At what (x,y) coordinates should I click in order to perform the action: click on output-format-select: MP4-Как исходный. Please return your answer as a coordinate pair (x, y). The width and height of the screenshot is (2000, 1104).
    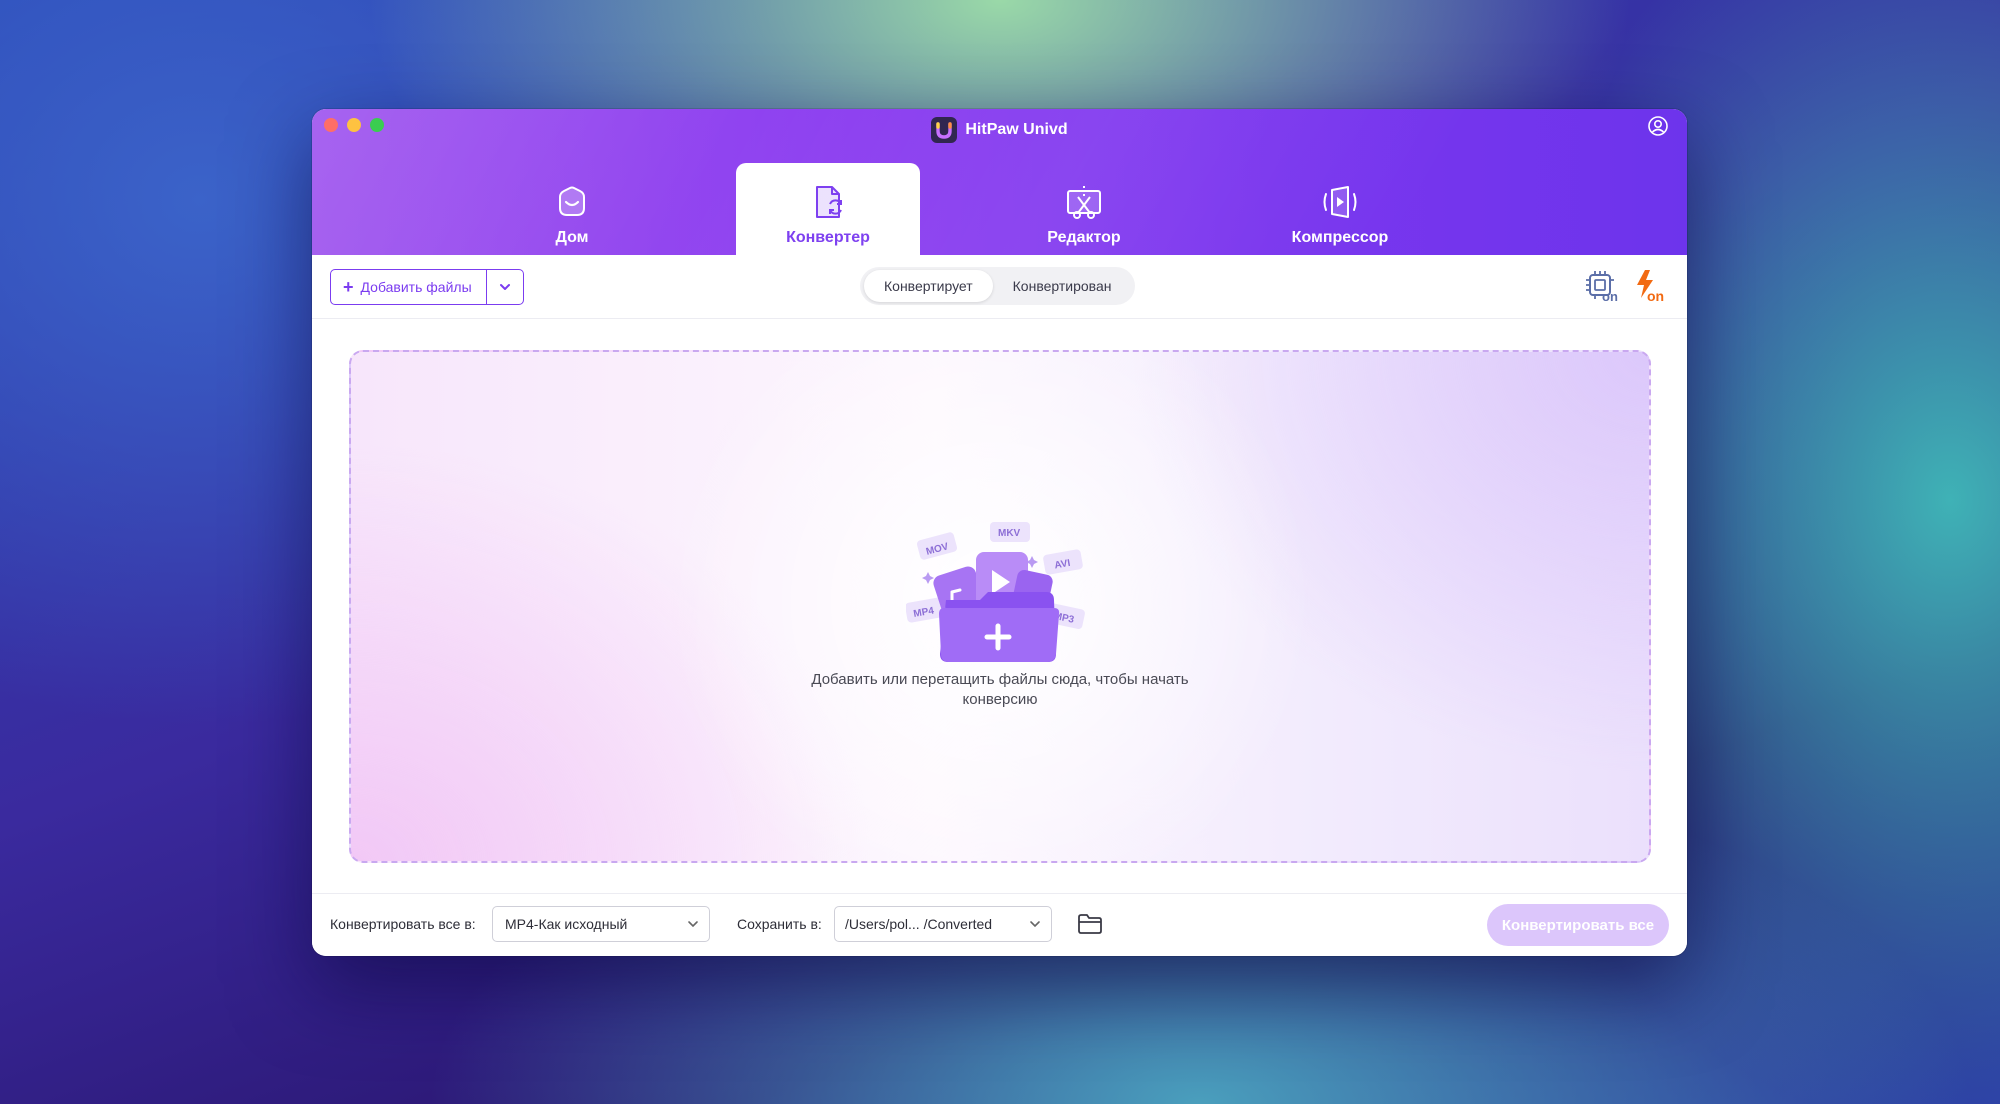
    Looking at the image, I should click on (601, 924).